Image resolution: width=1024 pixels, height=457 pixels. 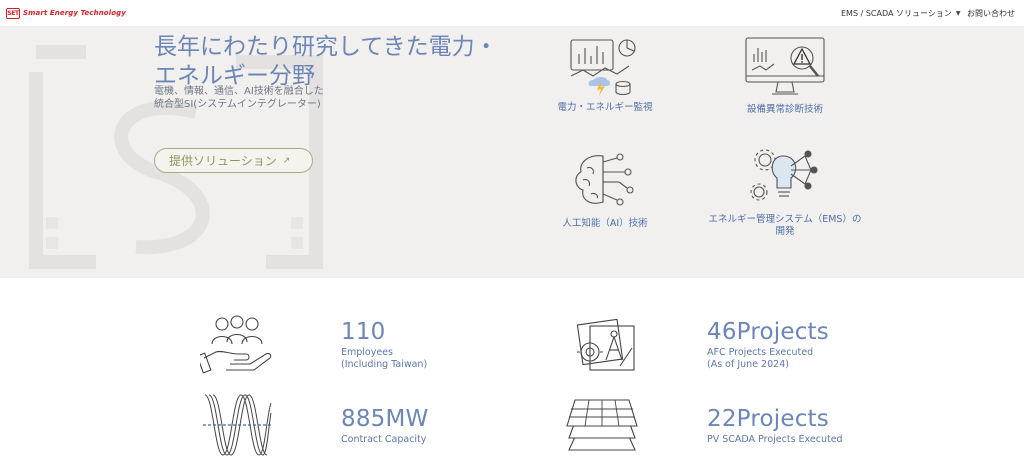 I want to click on feature-label: 電力・エネルギー監視, so click(x=605, y=107).